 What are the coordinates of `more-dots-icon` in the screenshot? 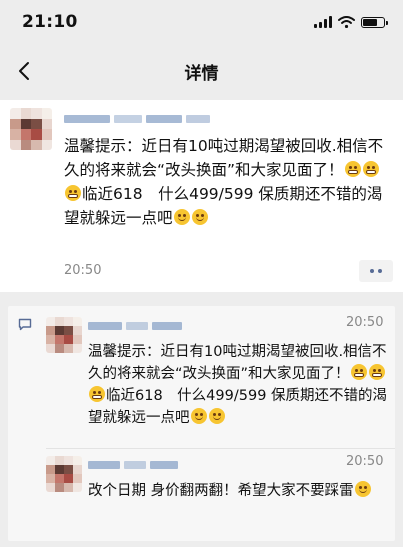 It's located at (376, 271).